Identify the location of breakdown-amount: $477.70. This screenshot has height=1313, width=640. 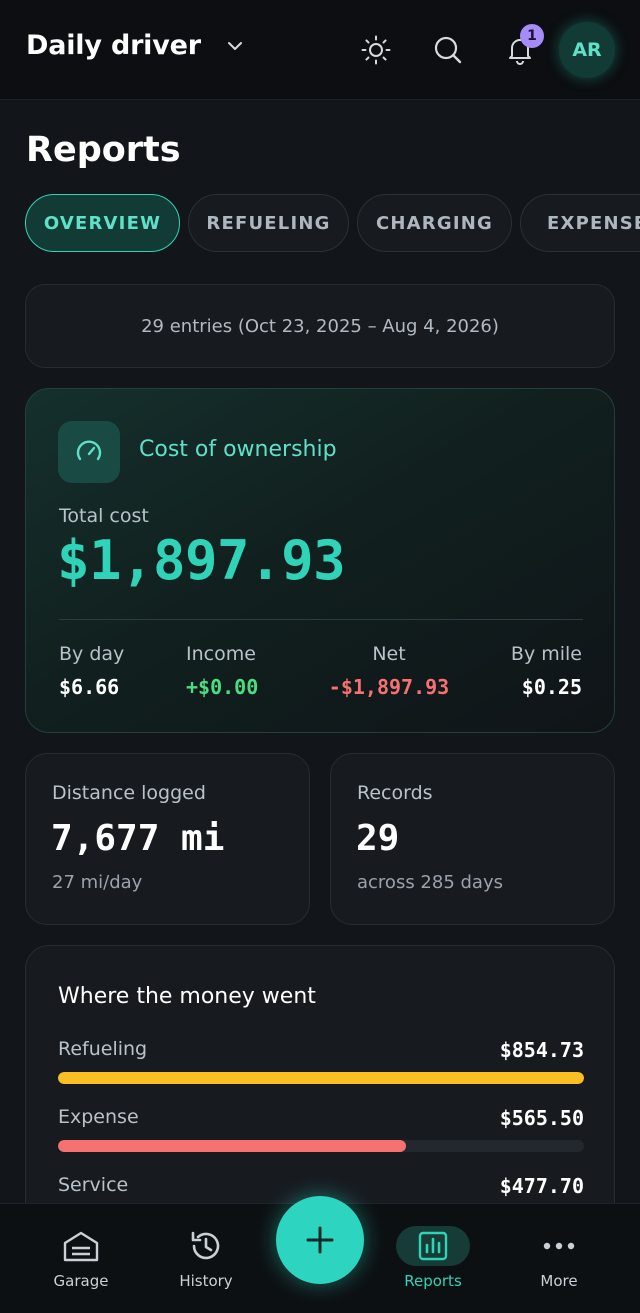
(541, 1186).